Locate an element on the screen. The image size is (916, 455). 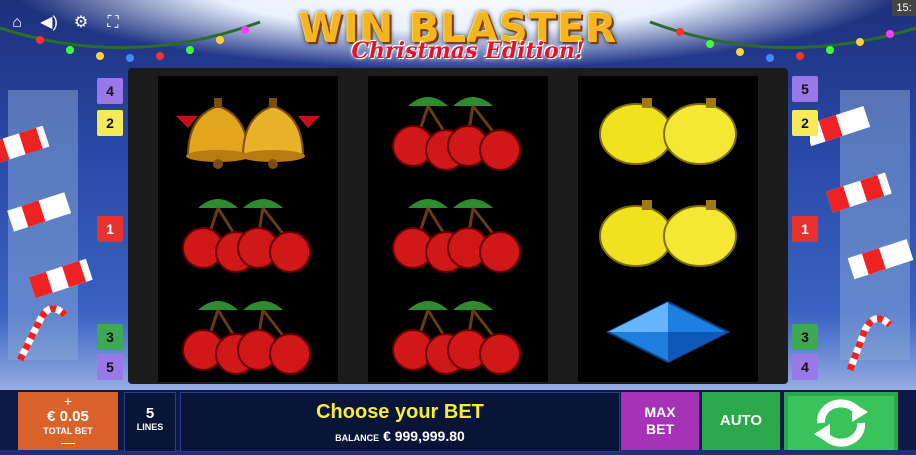
payline-left-5: 5 is located at coordinates (110, 367).